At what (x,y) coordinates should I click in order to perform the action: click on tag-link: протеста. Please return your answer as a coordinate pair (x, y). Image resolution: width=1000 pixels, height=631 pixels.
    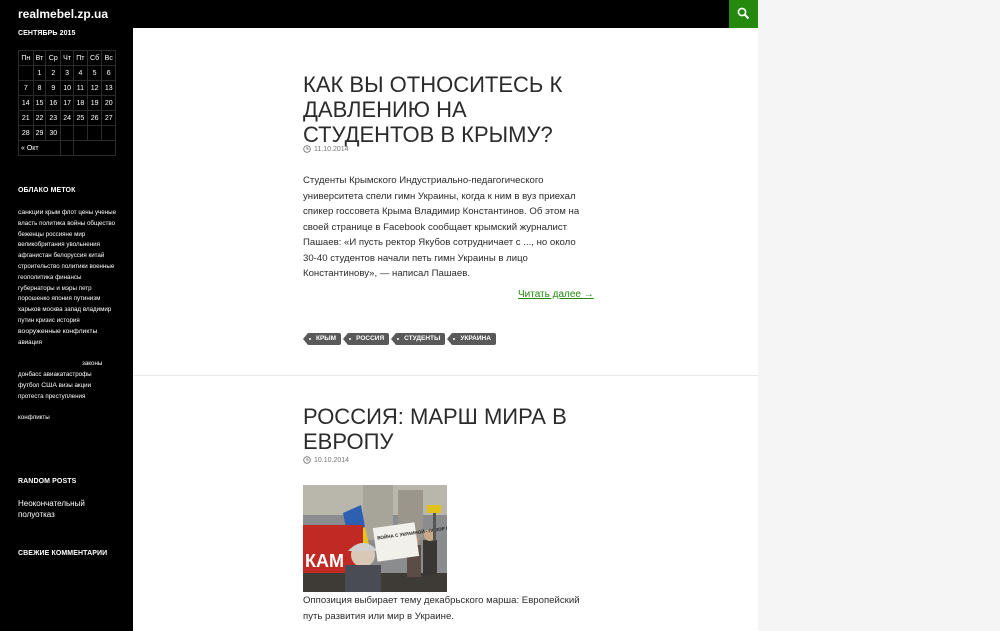
    Looking at the image, I should click on (31, 396).